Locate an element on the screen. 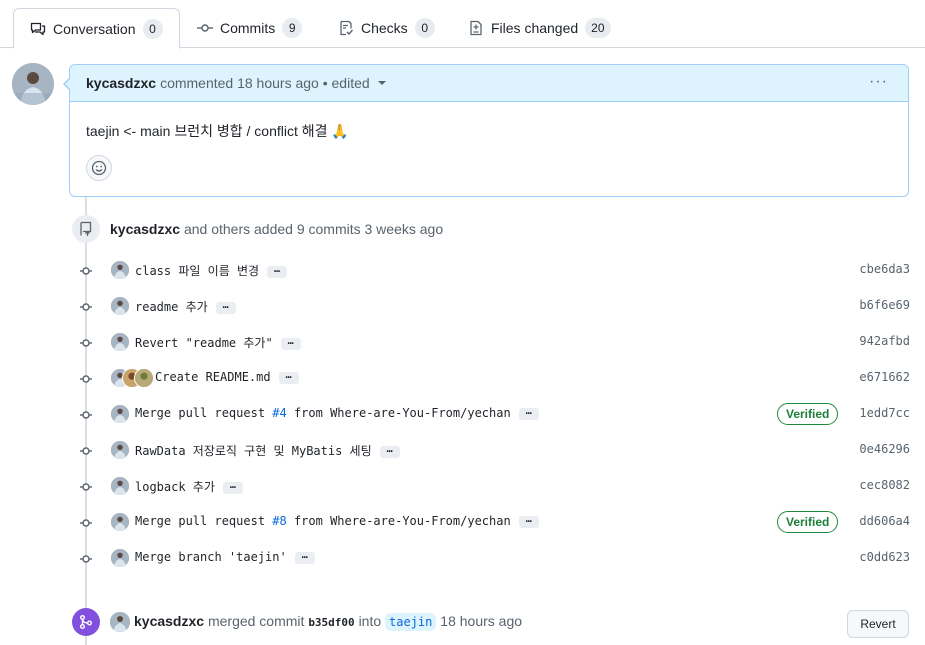 The width and height of the screenshot is (925, 645). commit-sha: dd606a4 is located at coordinates (884, 521).